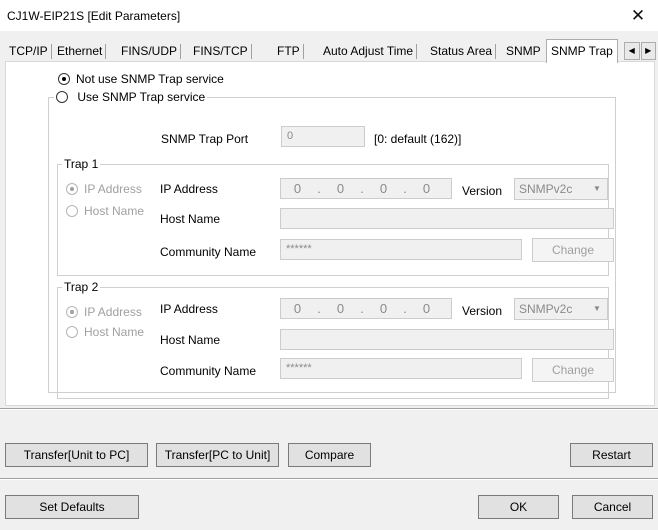 The height and width of the screenshot is (530, 658). Describe the element at coordinates (401, 249) in the screenshot. I see `trap-1-community-name-input: ******` at that location.